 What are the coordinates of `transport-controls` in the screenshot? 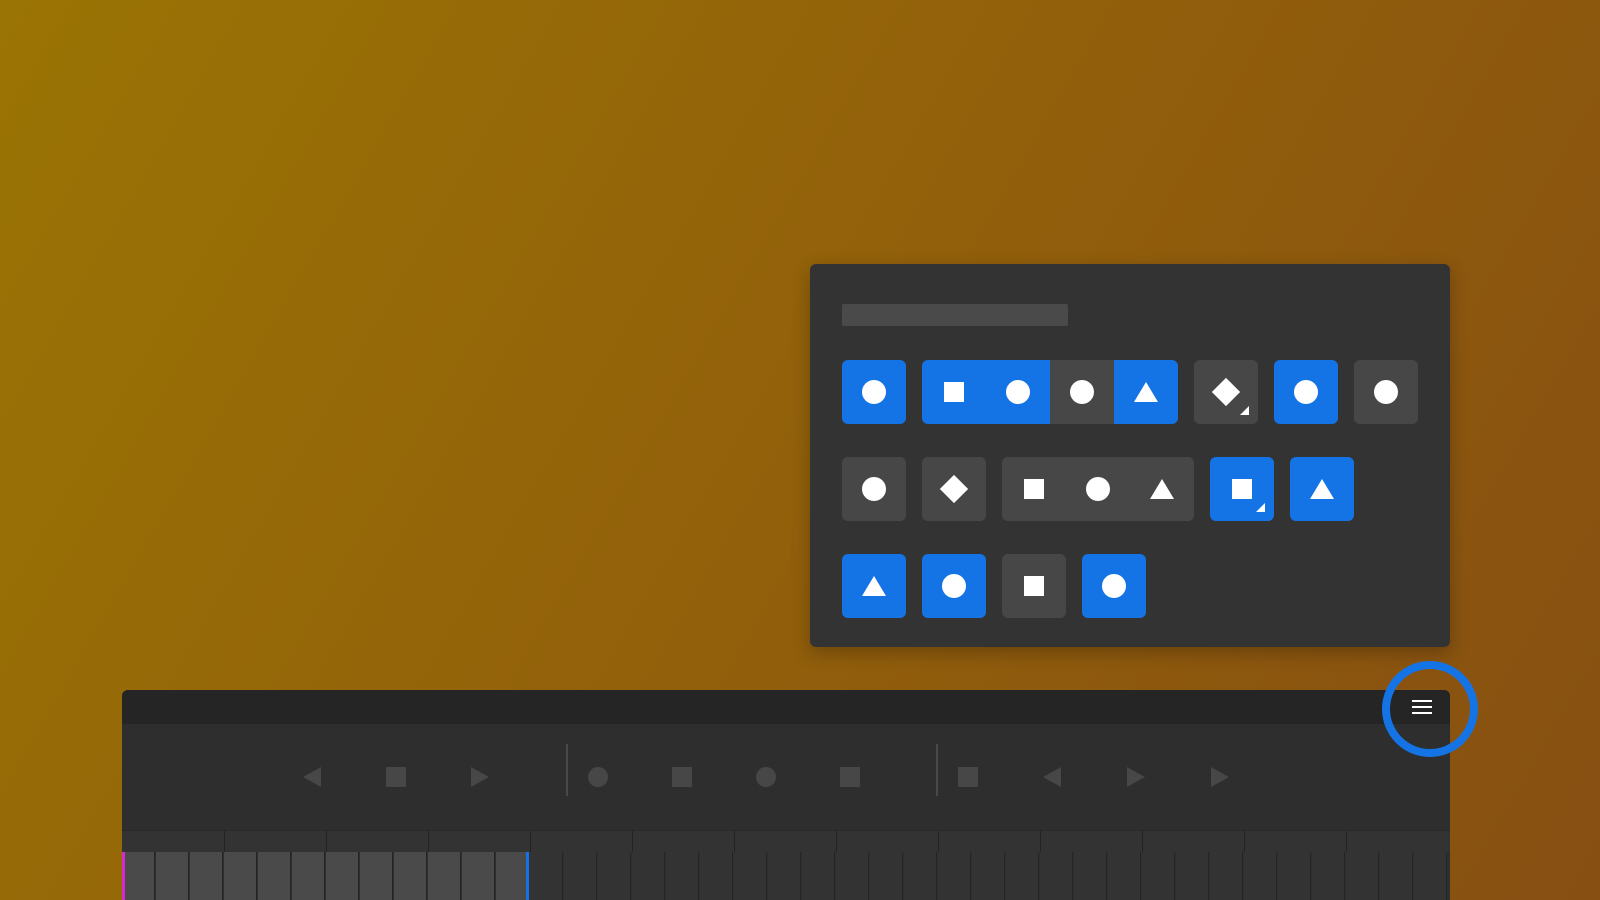 It's located at (786, 777).